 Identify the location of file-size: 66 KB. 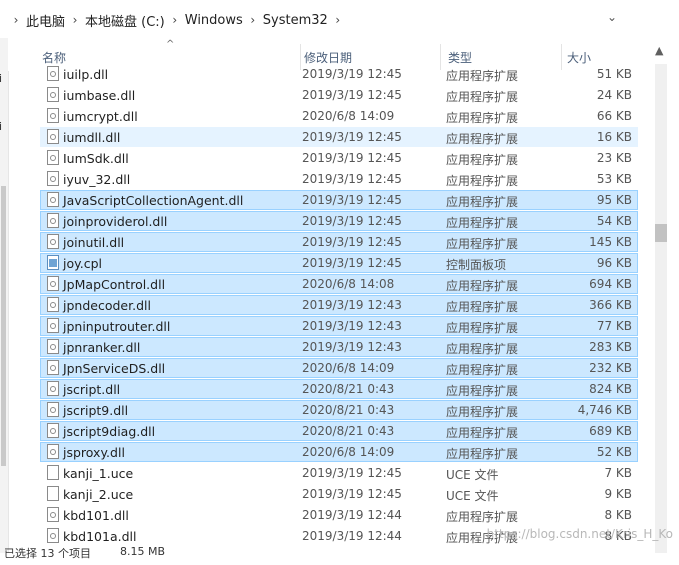
(614, 116).